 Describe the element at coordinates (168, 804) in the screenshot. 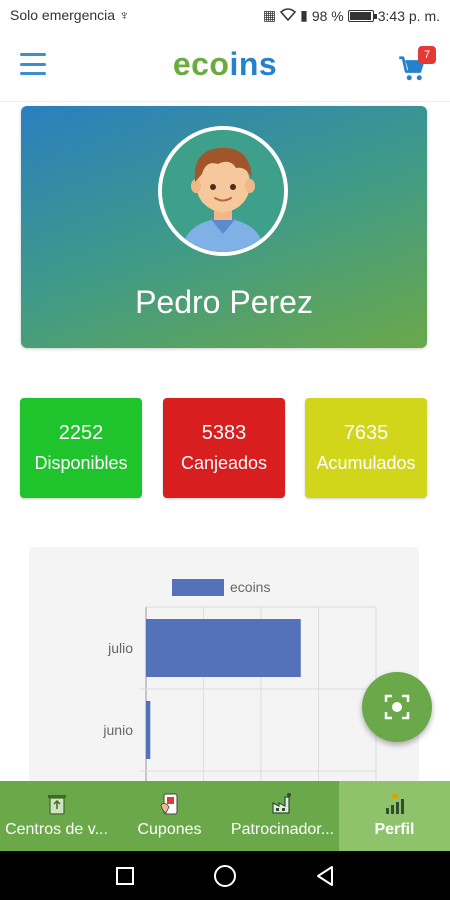

I see `coupon-icon` at that location.